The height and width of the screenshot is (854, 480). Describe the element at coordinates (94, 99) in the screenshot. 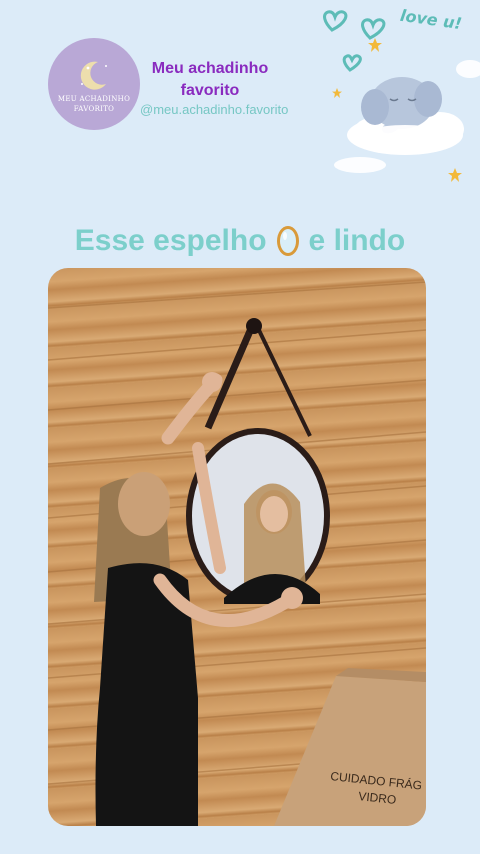

I see `logo-text-line1: MEU ACHADINHO` at that location.